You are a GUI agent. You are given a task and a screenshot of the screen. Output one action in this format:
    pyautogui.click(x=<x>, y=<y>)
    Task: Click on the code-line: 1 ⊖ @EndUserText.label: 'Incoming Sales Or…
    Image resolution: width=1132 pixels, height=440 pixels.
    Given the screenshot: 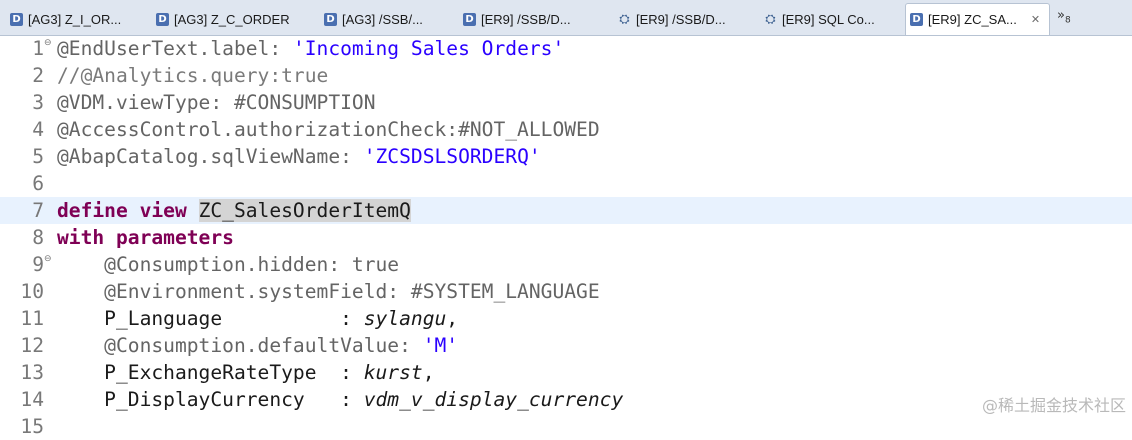 What is the action you would take?
    pyautogui.click(x=566, y=48)
    